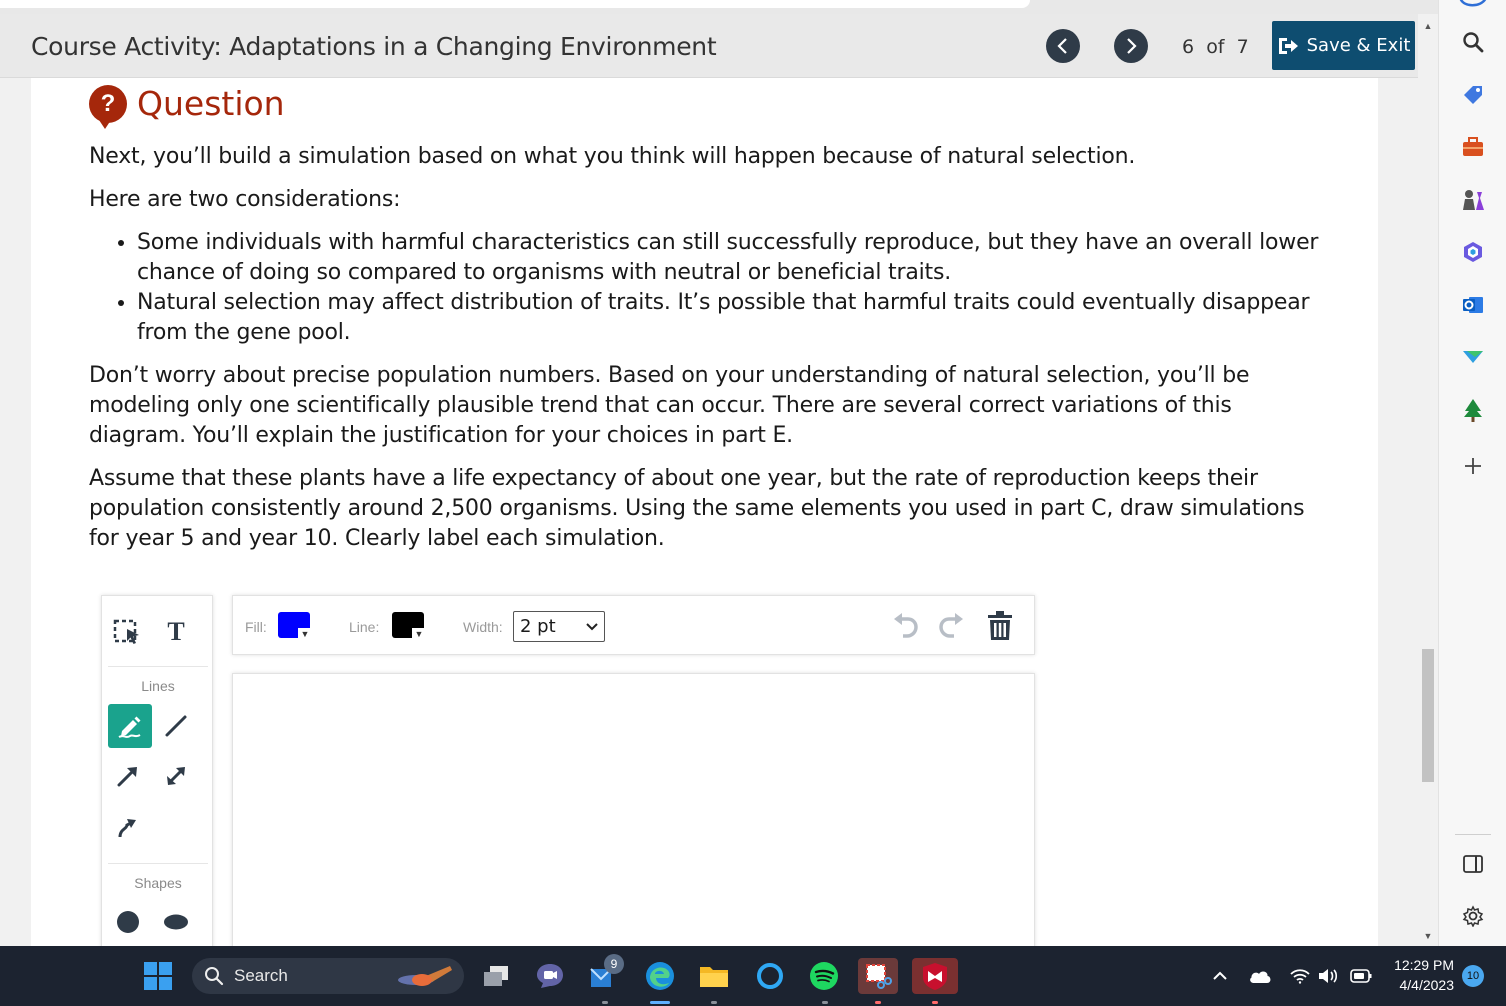  Describe the element at coordinates (425, 976) in the screenshot. I see `paintbrush-highlight-icon` at that location.